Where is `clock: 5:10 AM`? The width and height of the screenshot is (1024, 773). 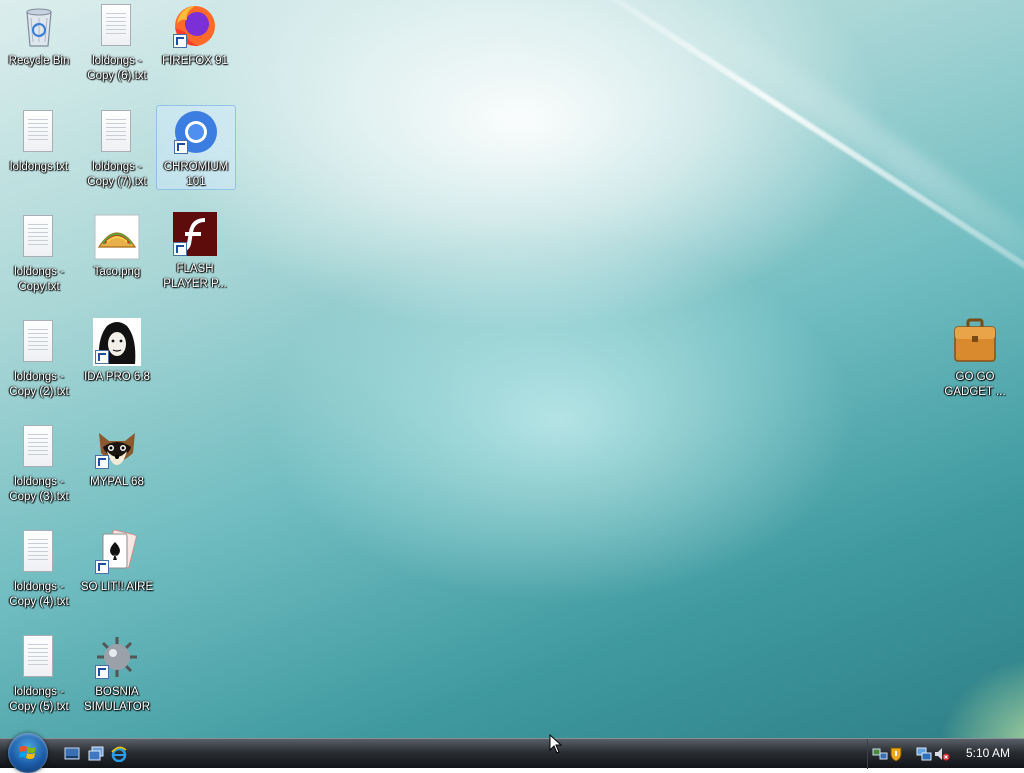
clock: 5:10 AM is located at coordinates (988, 753).